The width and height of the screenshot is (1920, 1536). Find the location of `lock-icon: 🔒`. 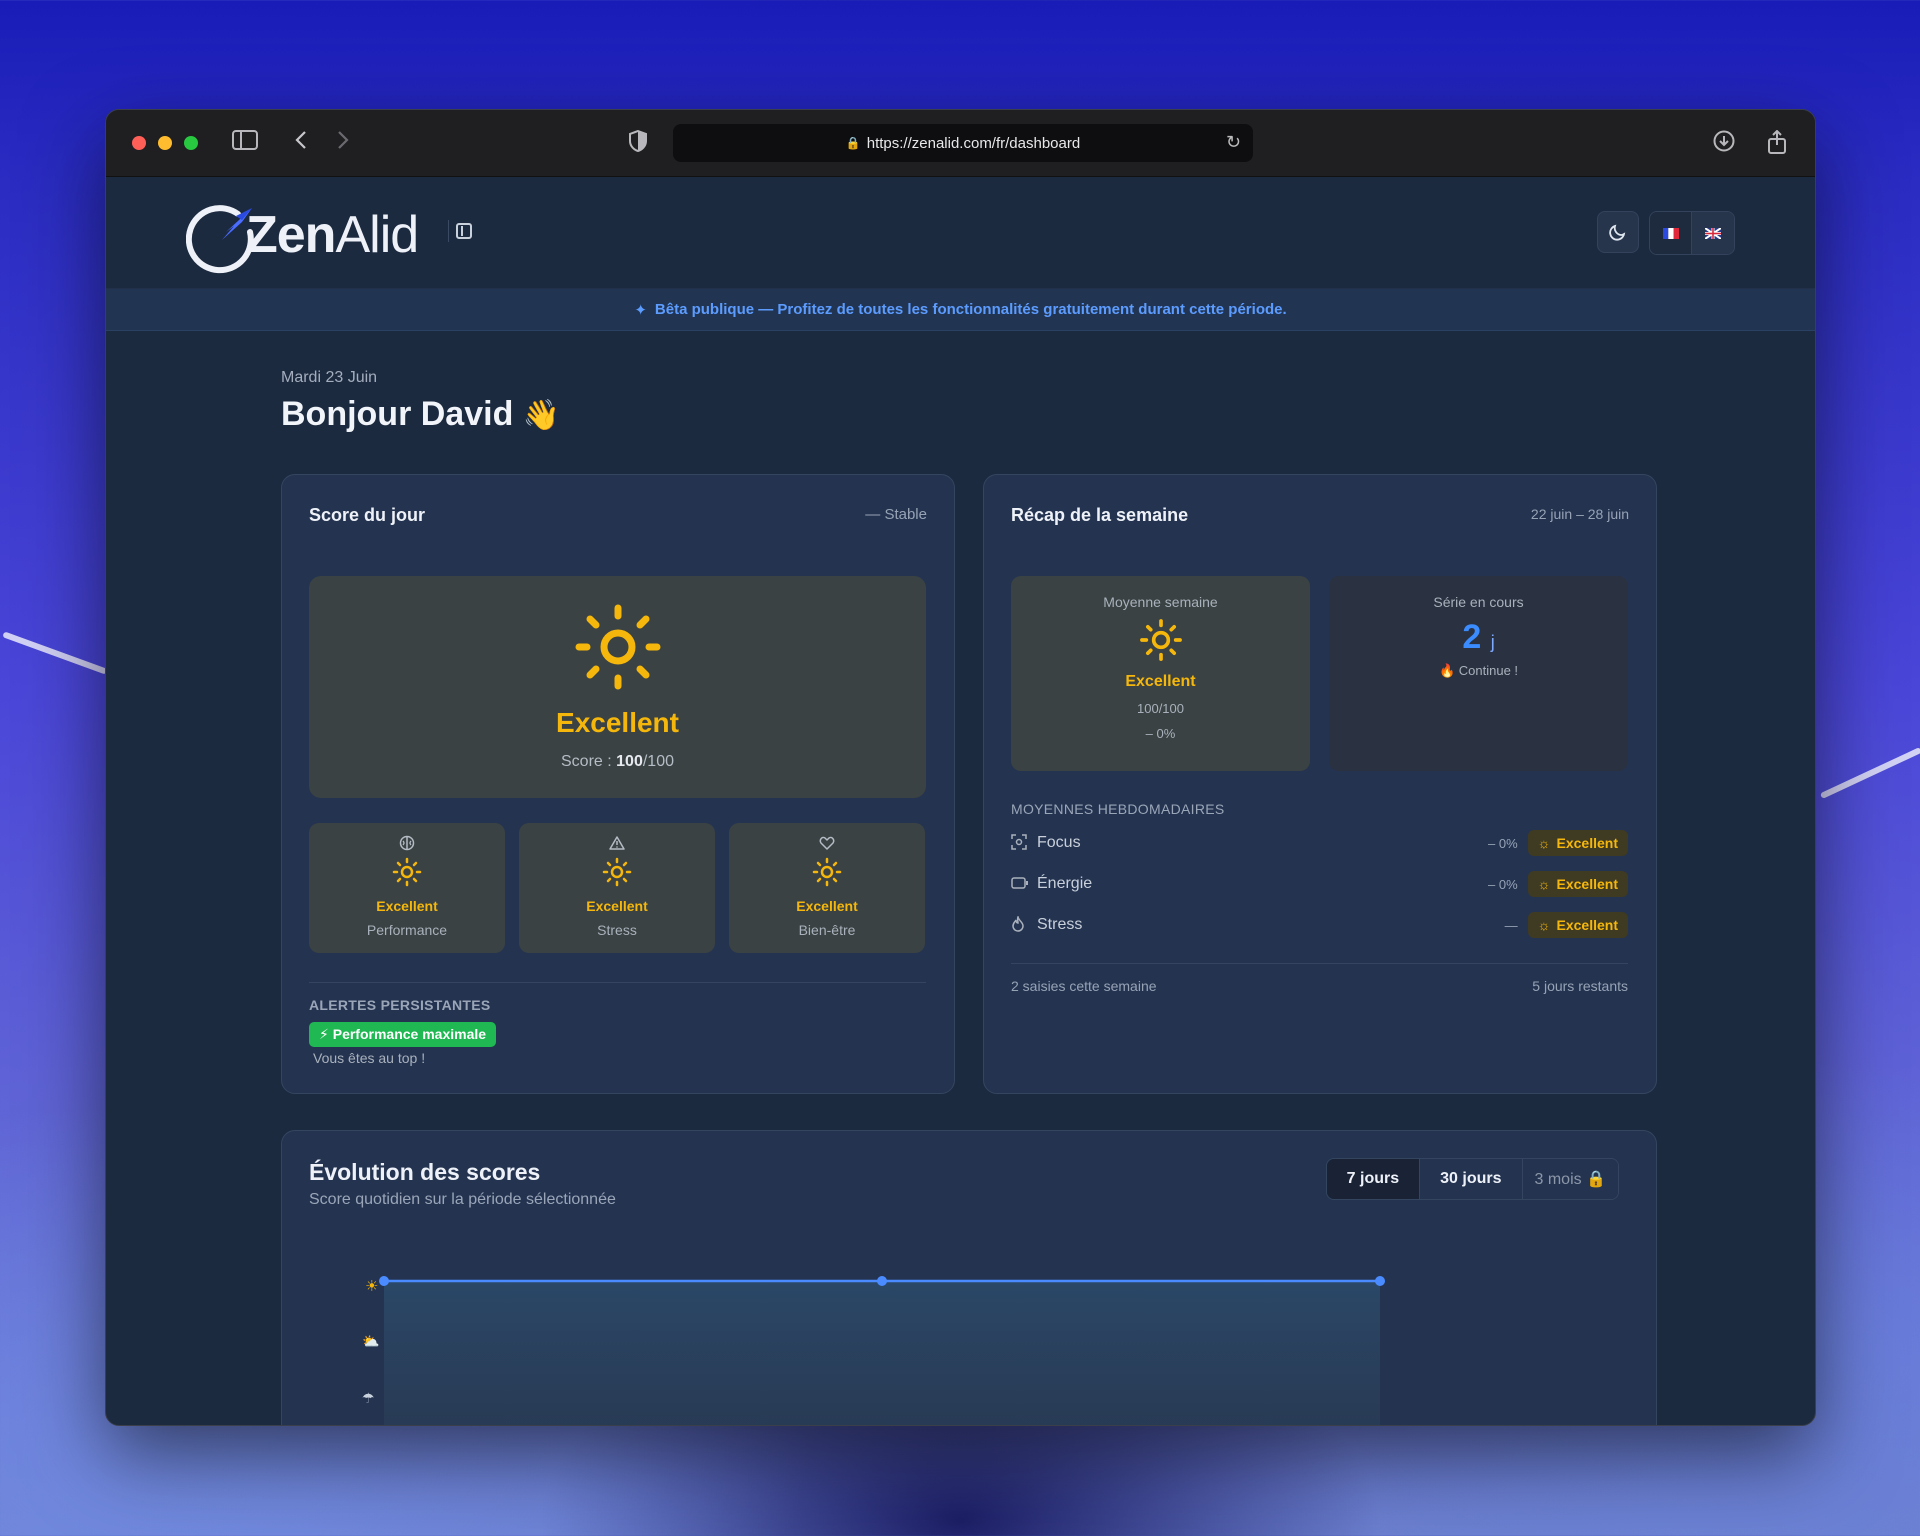

lock-icon: 🔒 is located at coordinates (853, 143).